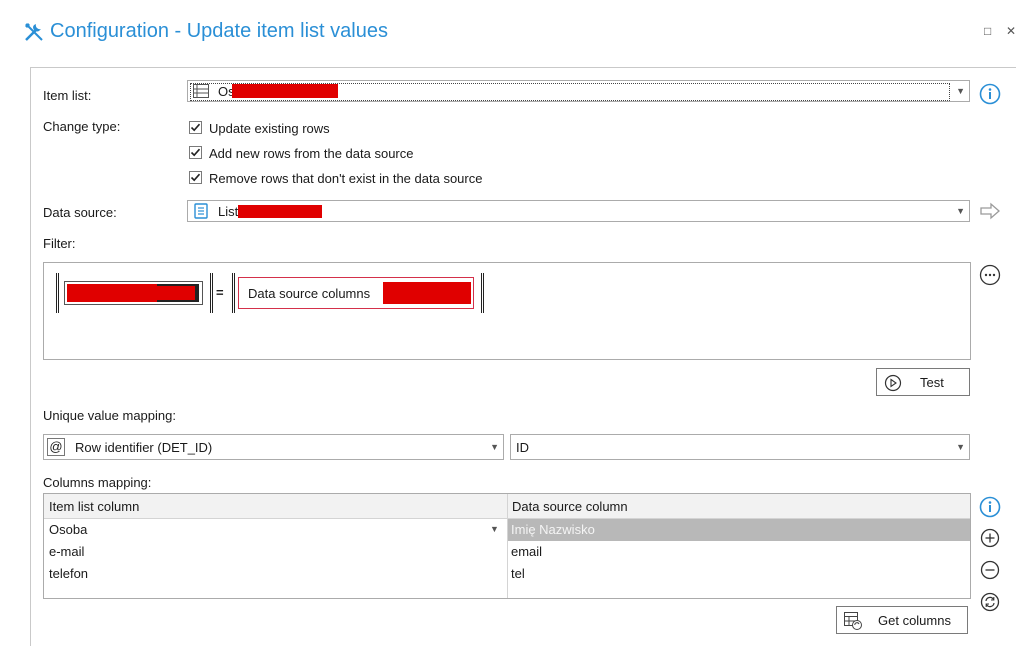 Image resolution: width=1016 pixels, height=646 pixels. I want to click on item-list-label: Item list:, so click(67, 95).